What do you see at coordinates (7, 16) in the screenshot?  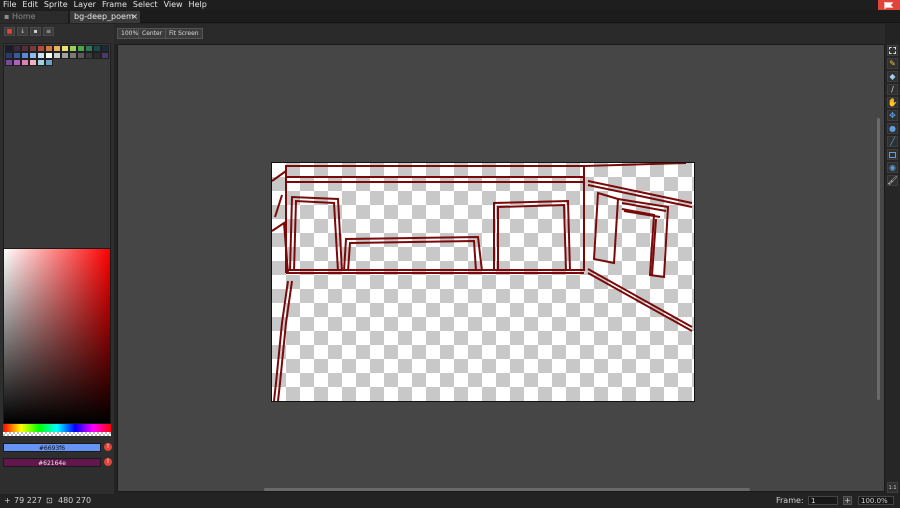 I see `folder-icon: ▪` at bounding box center [7, 16].